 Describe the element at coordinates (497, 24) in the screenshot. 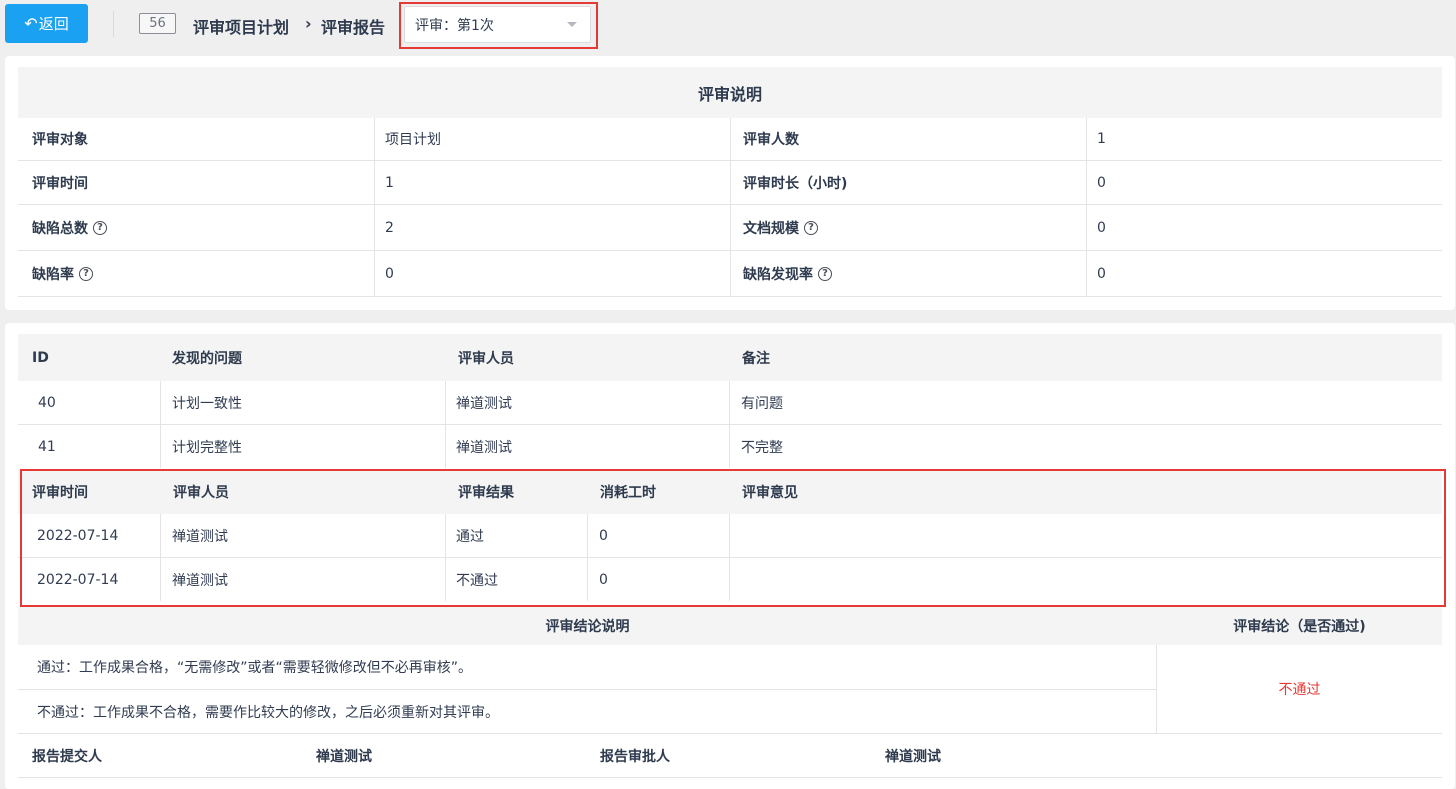

I see `review-round-select: 评审：第1次` at that location.